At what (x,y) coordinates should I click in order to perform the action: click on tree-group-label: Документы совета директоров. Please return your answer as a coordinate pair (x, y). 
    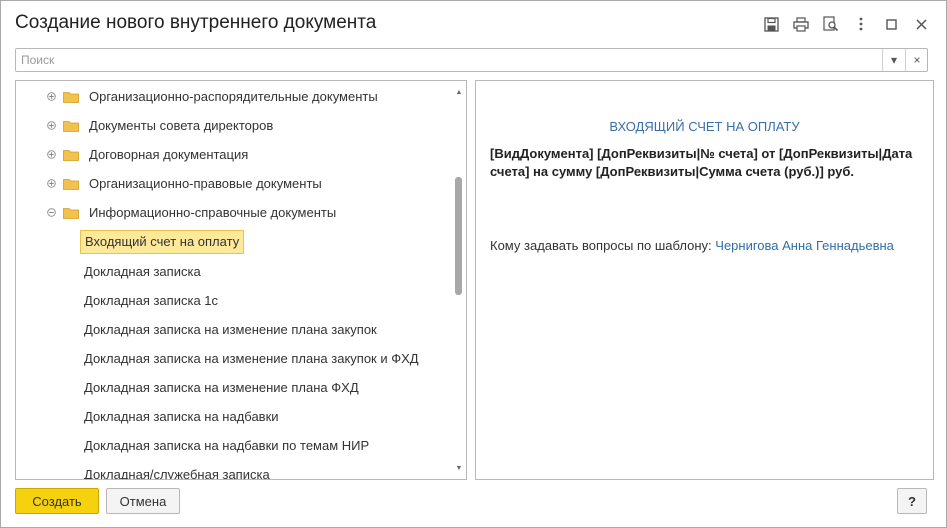
    Looking at the image, I should click on (181, 125).